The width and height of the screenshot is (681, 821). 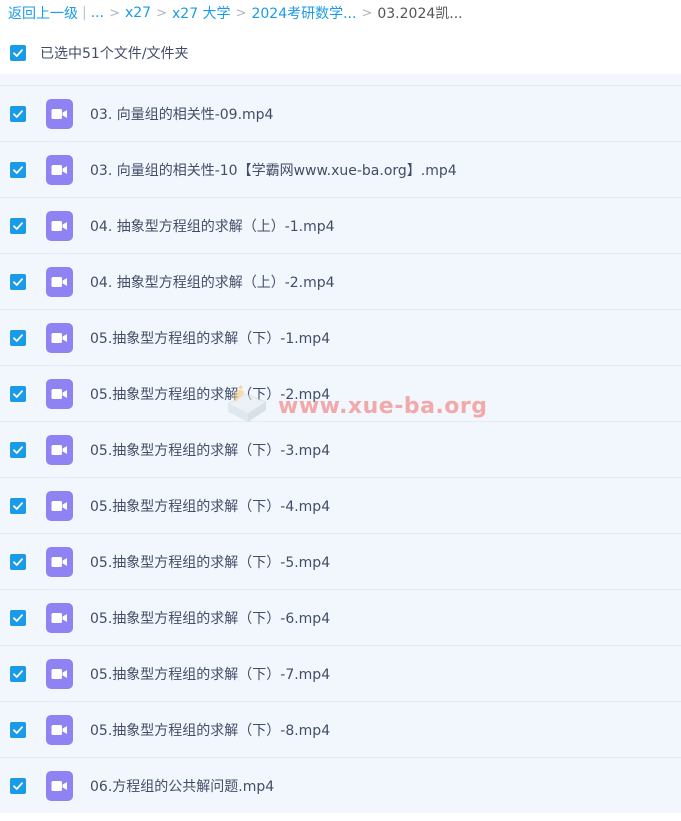 What do you see at coordinates (210, 394) in the screenshot?
I see `file-name: 05.抽象型方程组的求解（下）-2.mp4` at bounding box center [210, 394].